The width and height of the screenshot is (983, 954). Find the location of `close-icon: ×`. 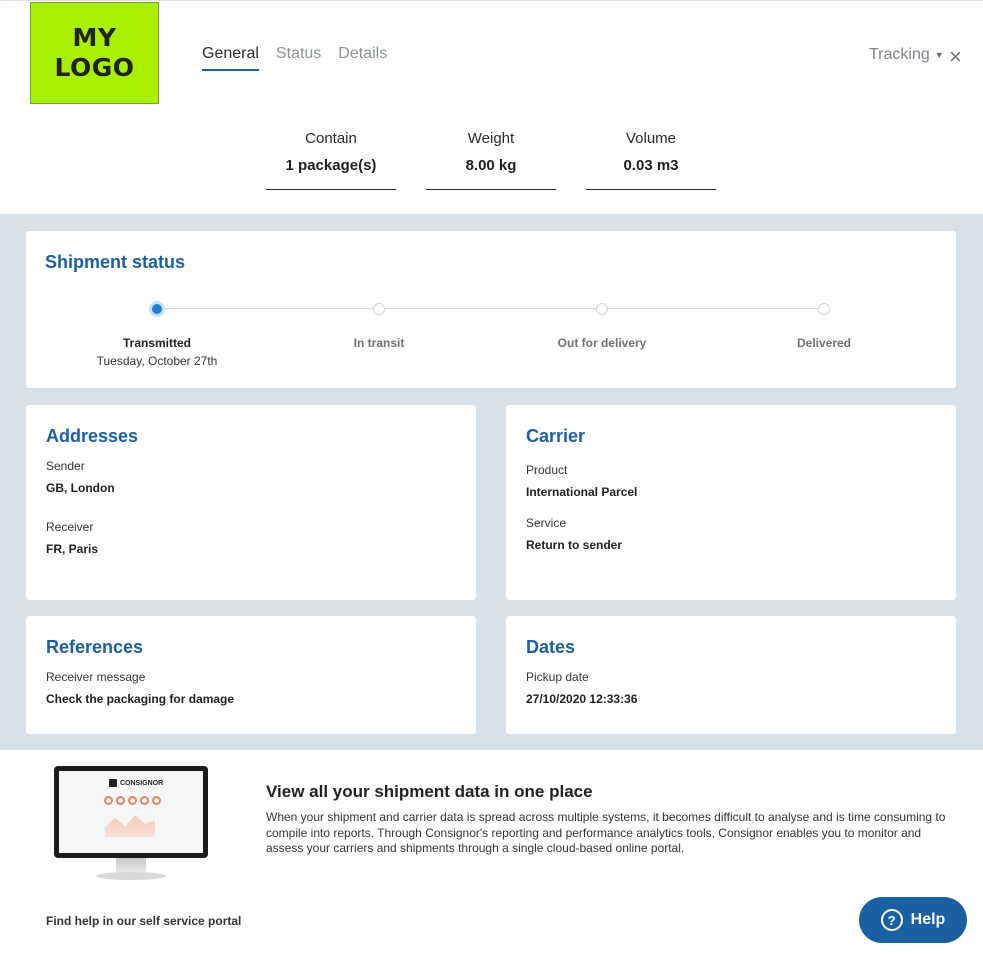

close-icon: × is located at coordinates (955, 57).